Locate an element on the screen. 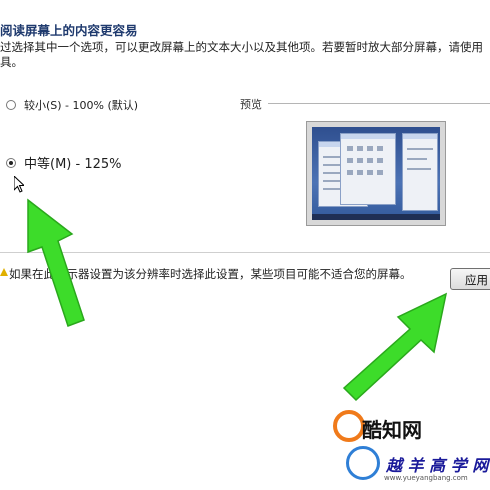 The height and width of the screenshot is (490, 490). option-medium: 中等(M) - 125% is located at coordinates (63, 162).